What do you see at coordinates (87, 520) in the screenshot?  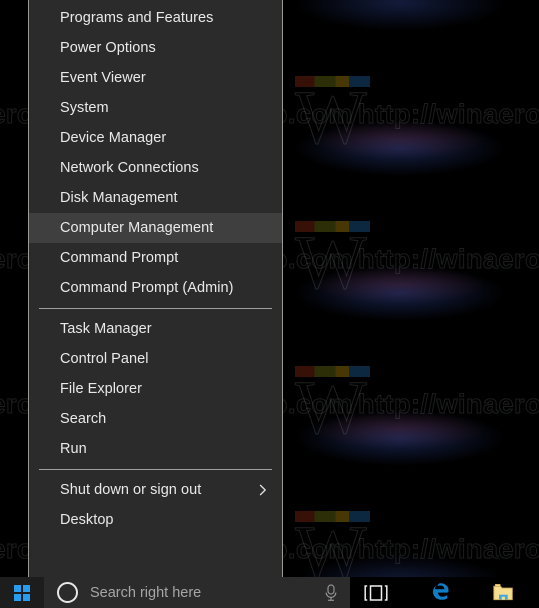 I see `menu-item-label: Desktop` at bounding box center [87, 520].